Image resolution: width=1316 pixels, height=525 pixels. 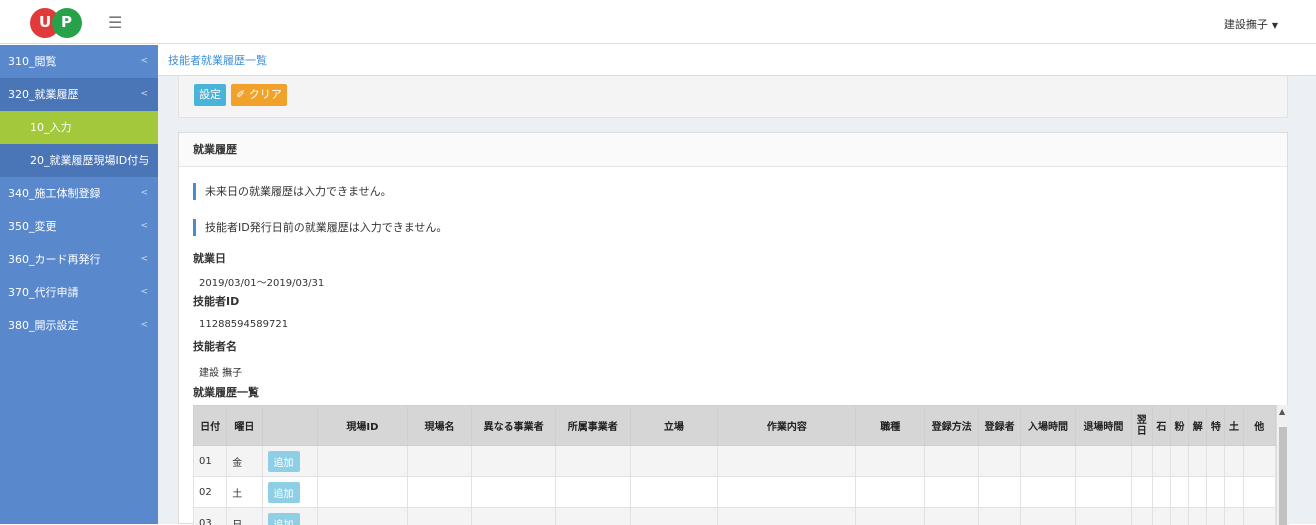 I want to click on sidebar-item-label: 380_開示設定, so click(x=43, y=325).